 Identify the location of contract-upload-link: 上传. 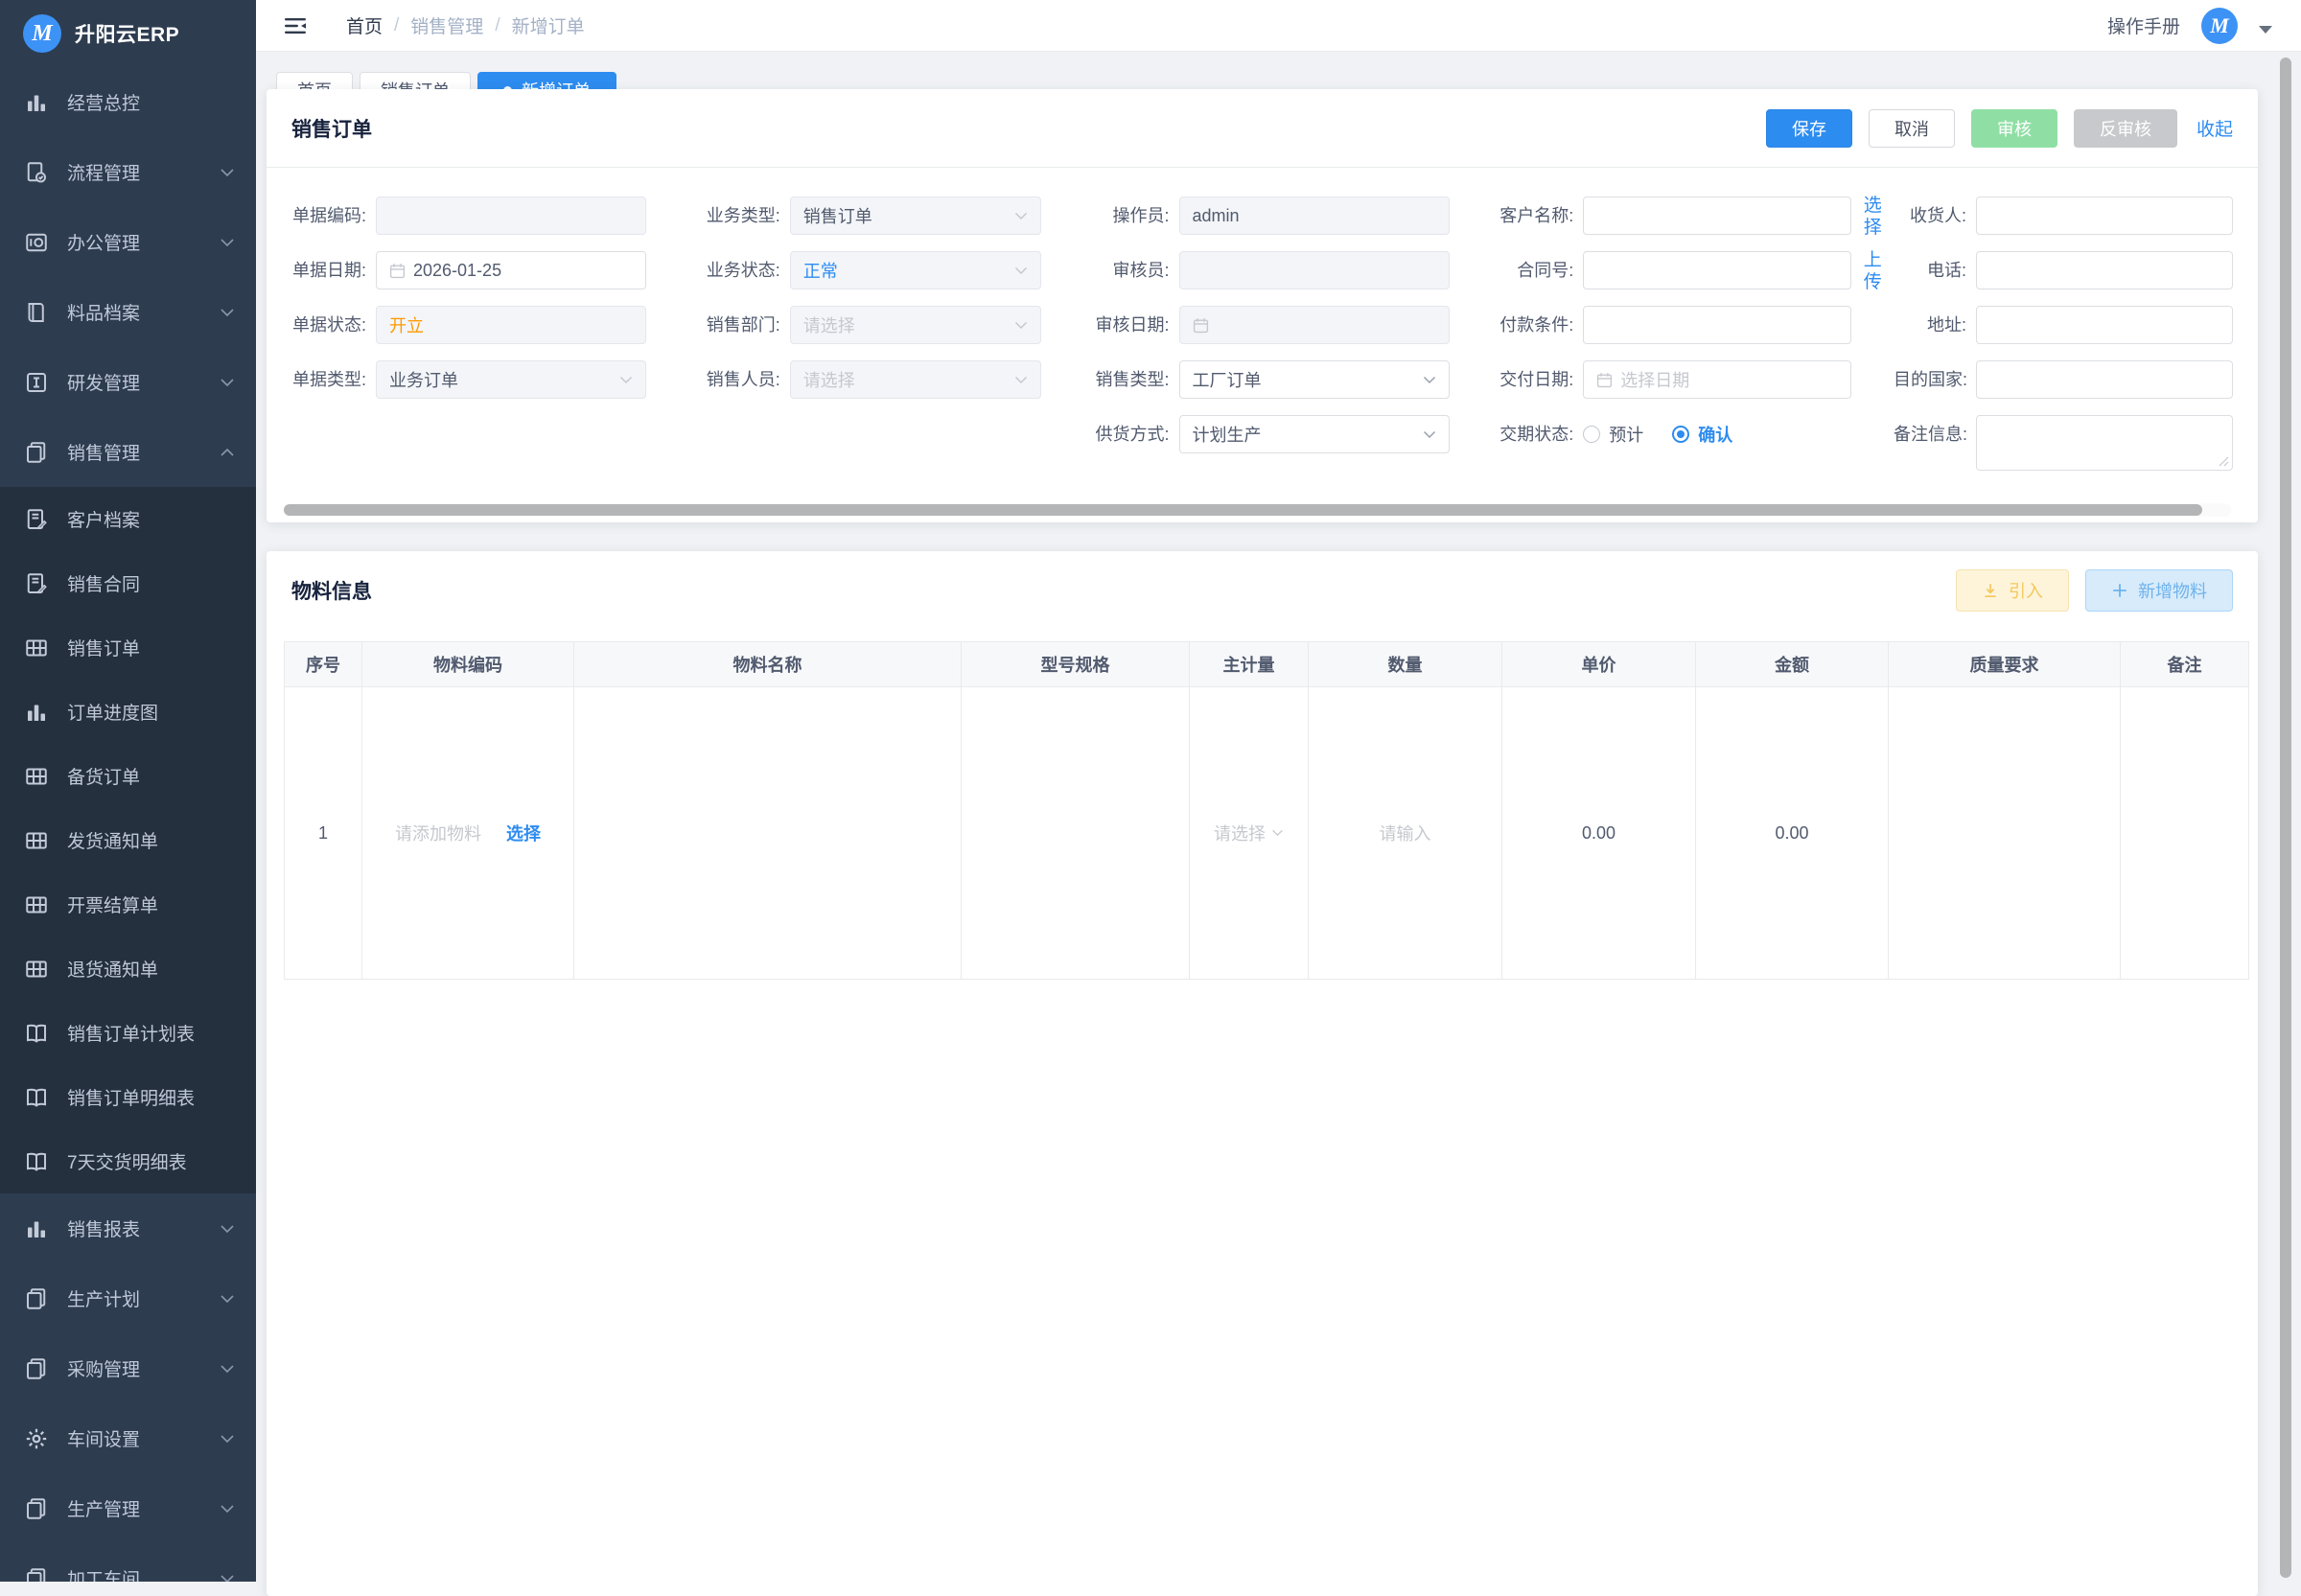
(1873, 271).